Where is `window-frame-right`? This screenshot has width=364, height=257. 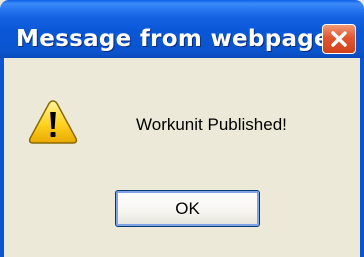 window-frame-right is located at coordinates (362, 157).